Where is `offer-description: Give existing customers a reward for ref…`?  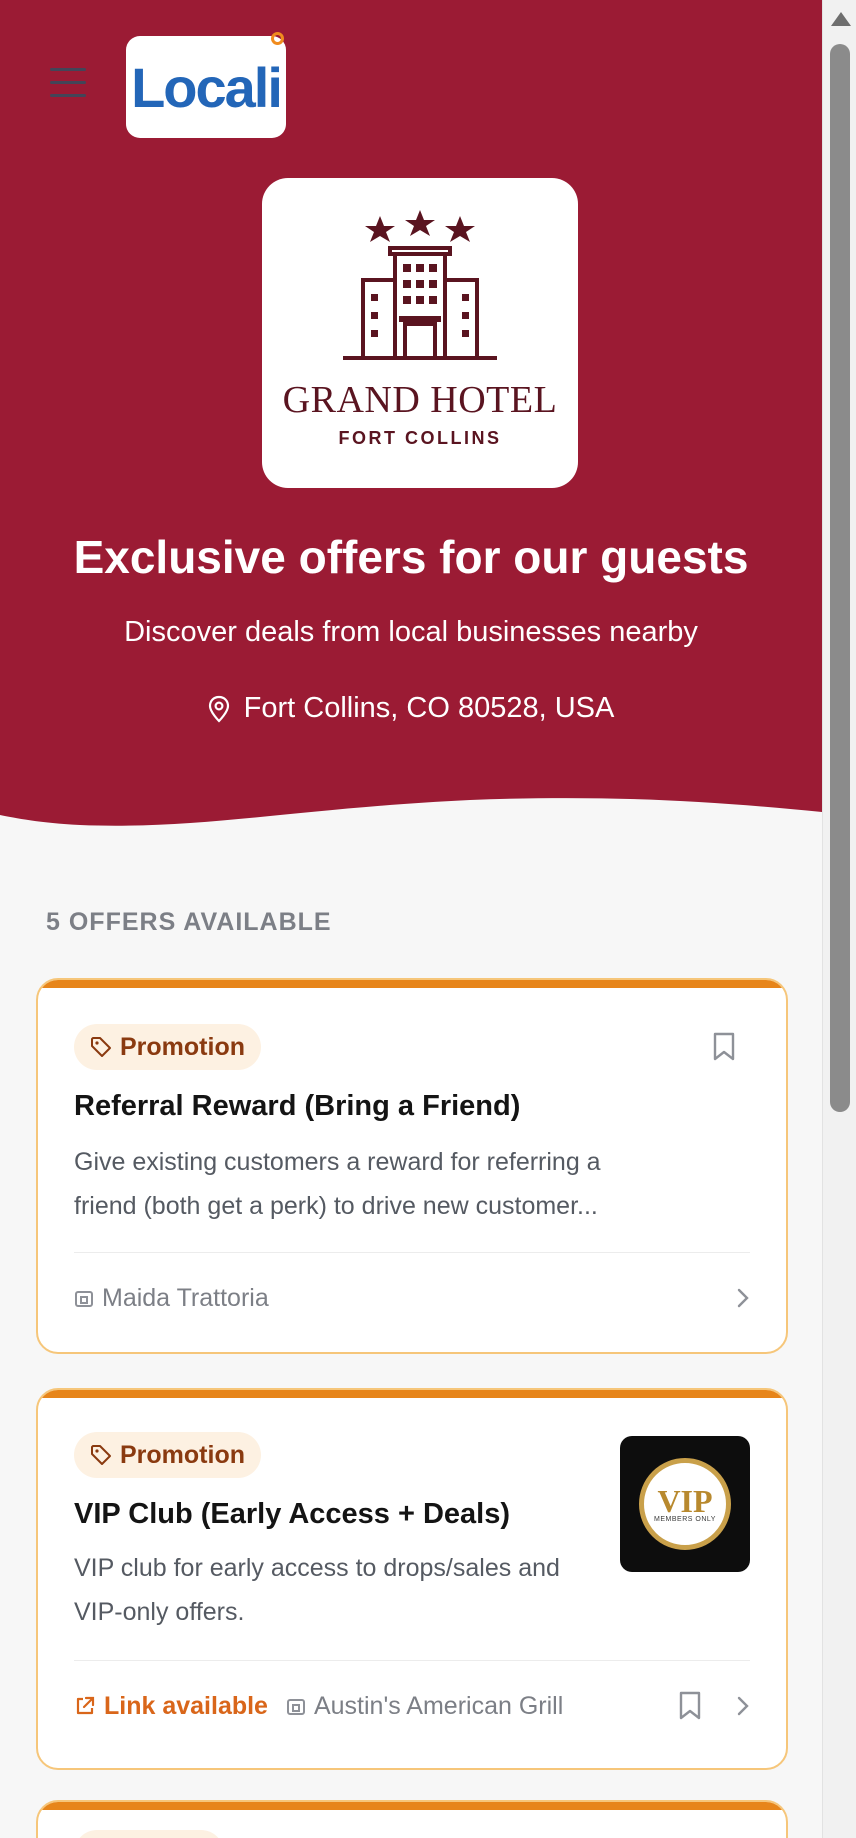 offer-description: Give existing customers a reward for ref… is located at coordinates (337, 1184).